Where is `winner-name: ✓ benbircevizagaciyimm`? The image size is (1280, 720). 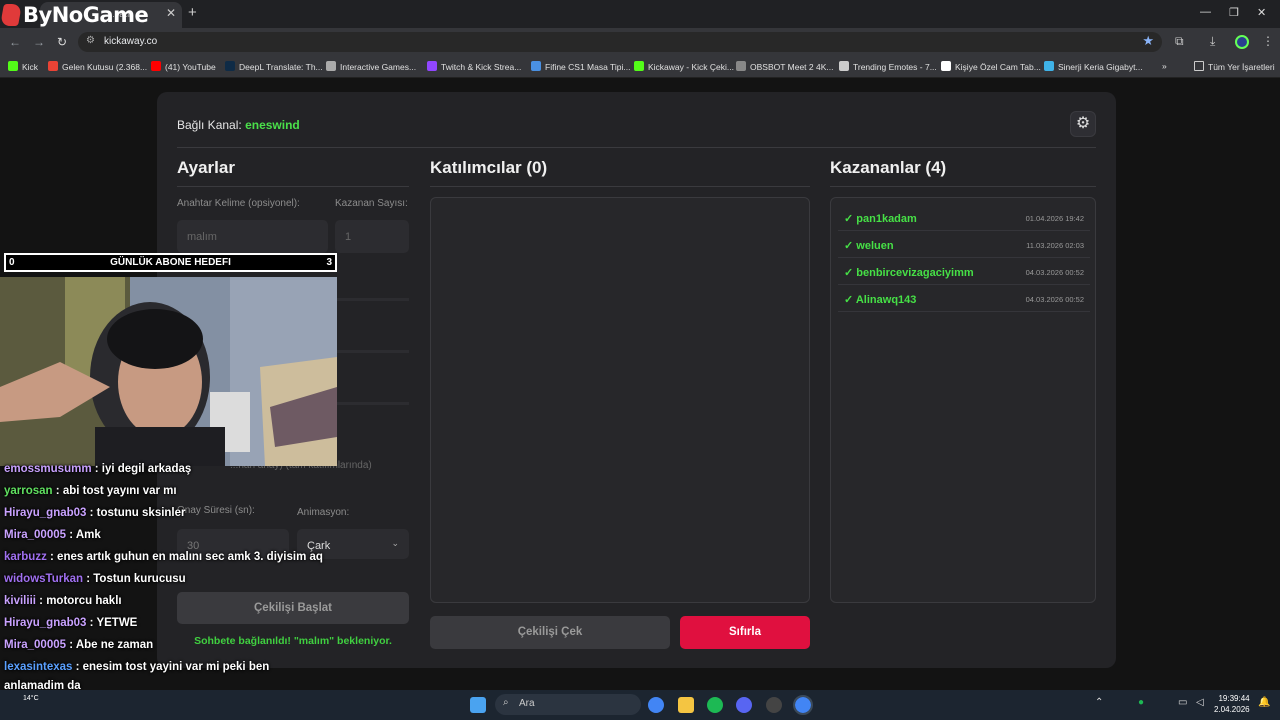 winner-name: ✓ benbircevizagaciyimm is located at coordinates (909, 273).